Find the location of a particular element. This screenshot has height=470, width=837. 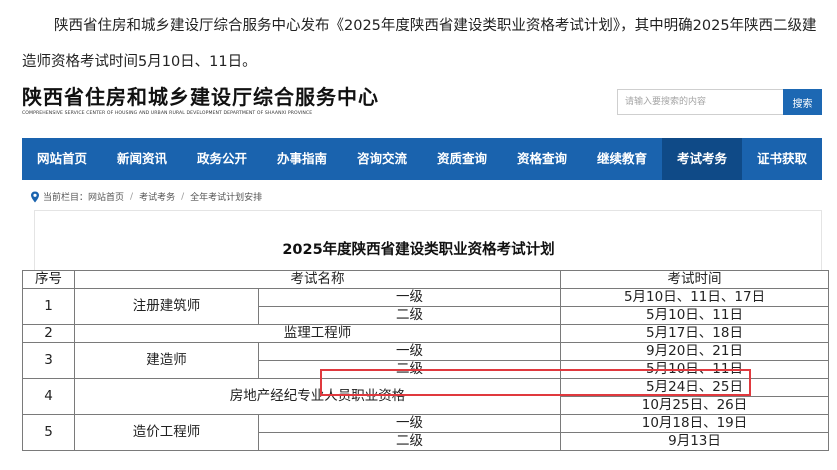

breadcrumb-home: 网站首页 is located at coordinates (106, 196).